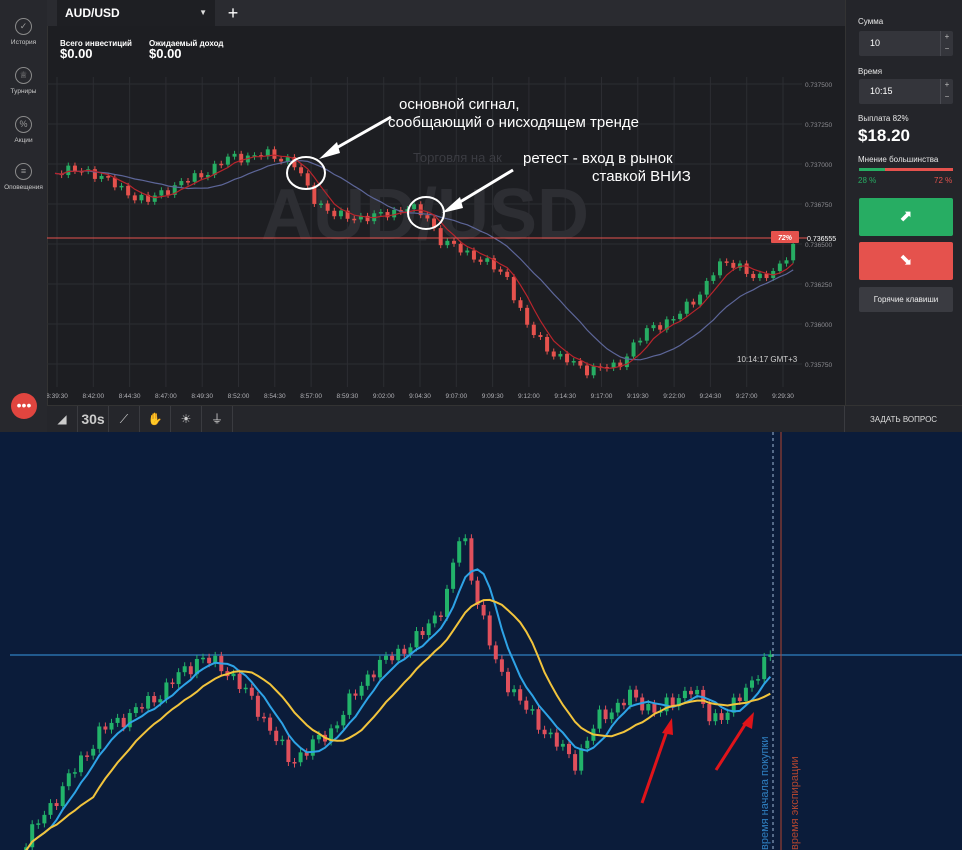 This screenshot has width=962, height=850. What do you see at coordinates (233, 13) in the screenshot?
I see `add-tab-button: +` at bounding box center [233, 13].